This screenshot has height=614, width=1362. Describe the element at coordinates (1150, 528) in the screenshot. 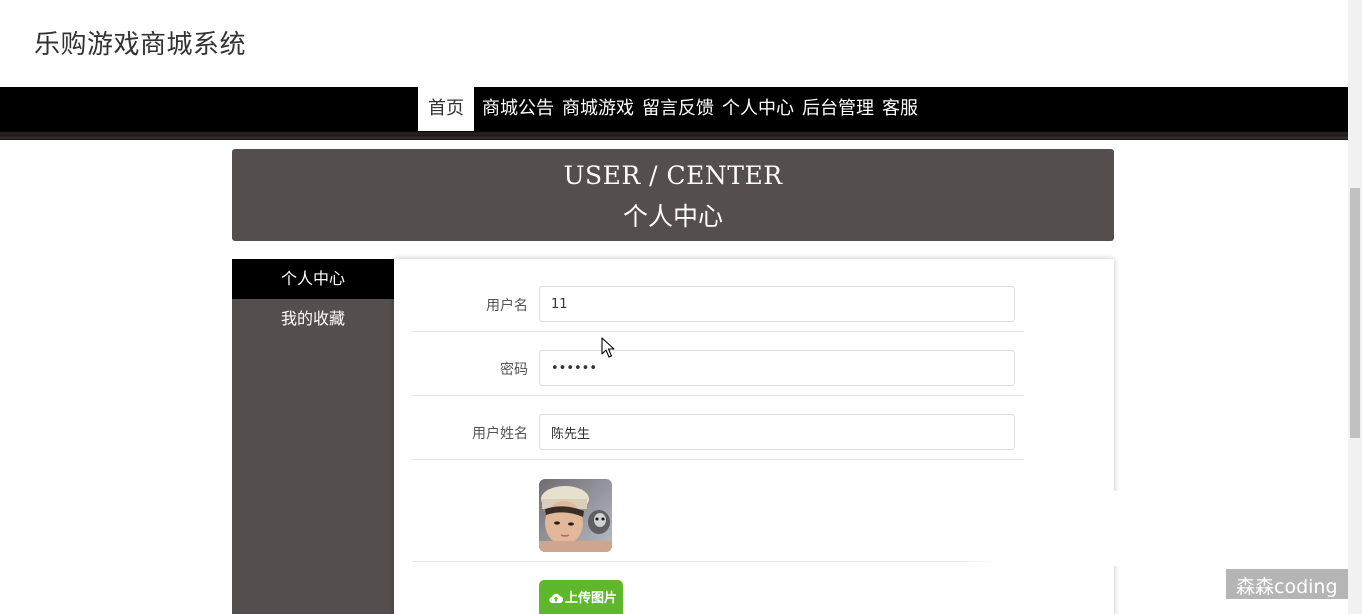

I see `overlay-fade` at that location.